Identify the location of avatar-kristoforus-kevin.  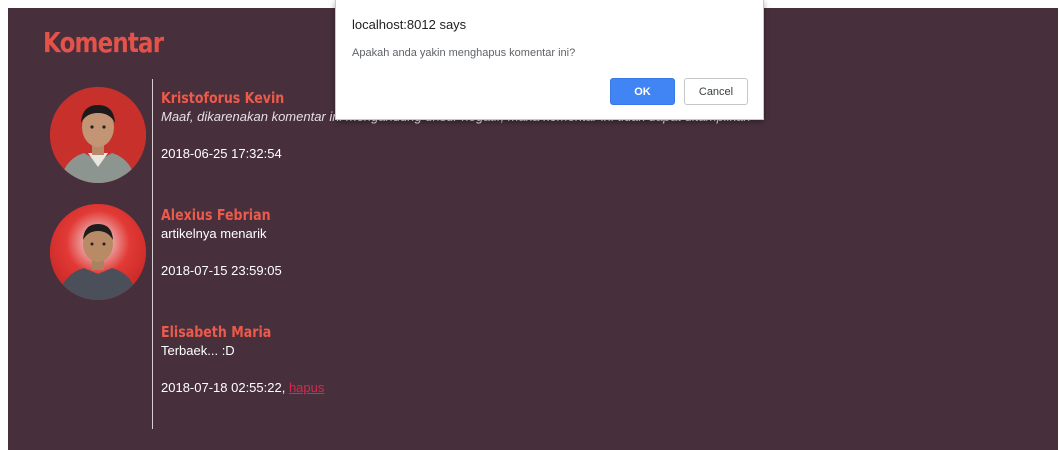
(98, 135).